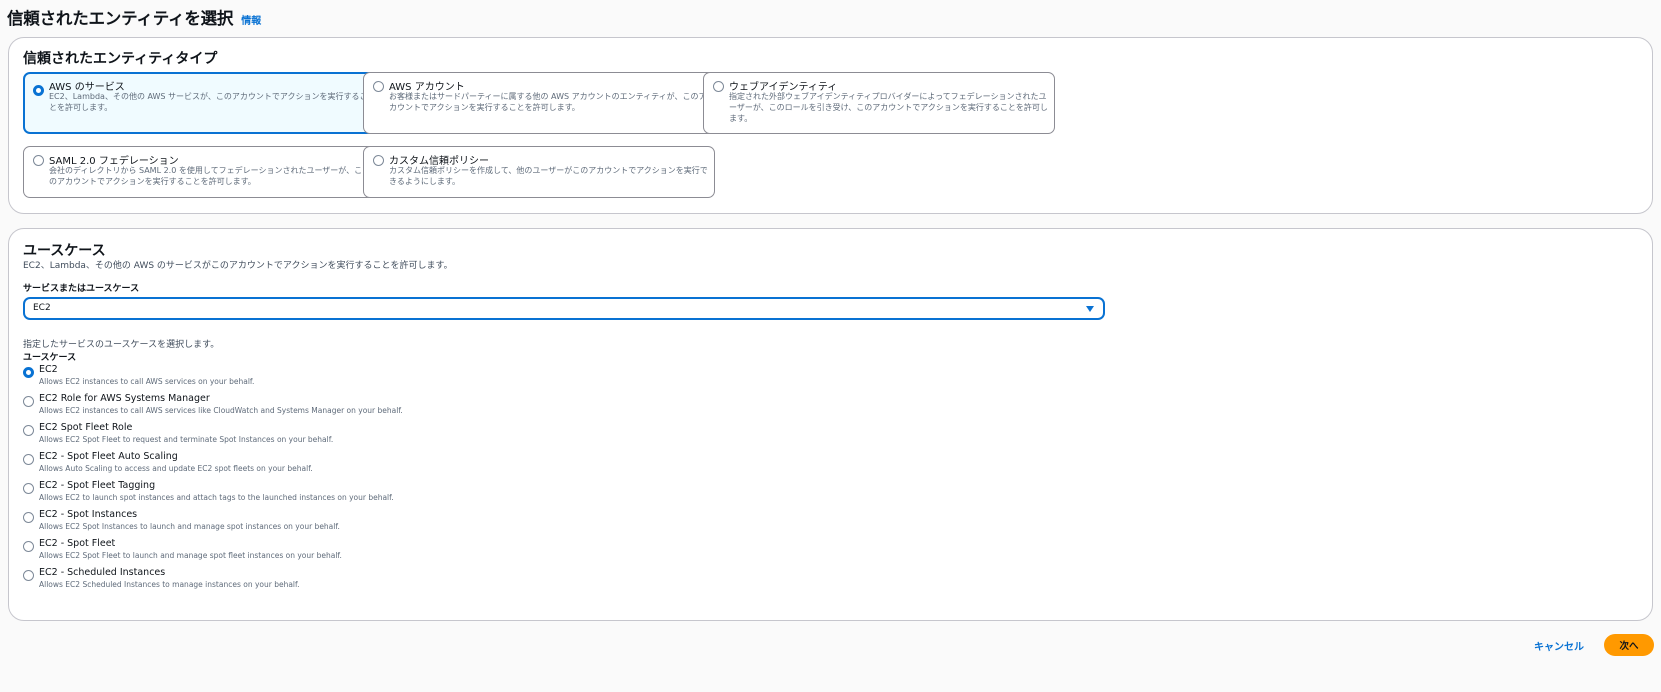  I want to click on radio-aws-service, so click(38, 90).